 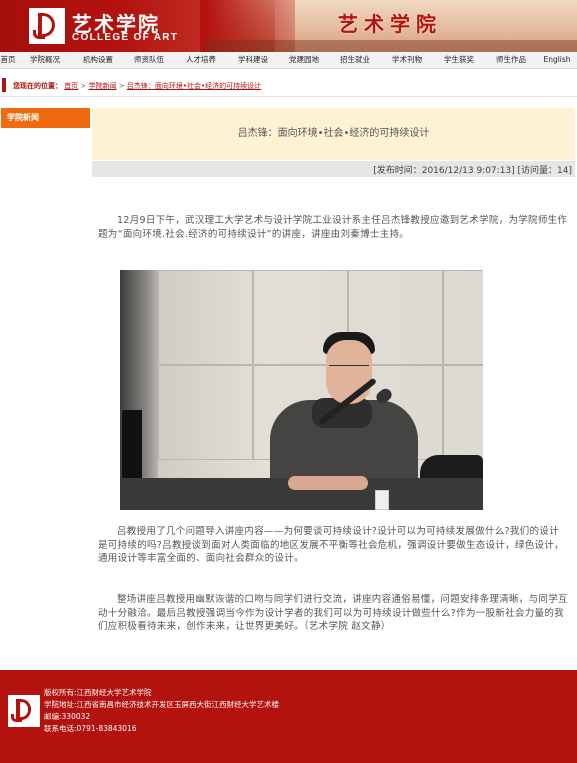 What do you see at coordinates (472, 171) in the screenshot?
I see `article-meta-text: [发布时间：2016/12/13 9:07:13] [访问量：14]` at bounding box center [472, 171].